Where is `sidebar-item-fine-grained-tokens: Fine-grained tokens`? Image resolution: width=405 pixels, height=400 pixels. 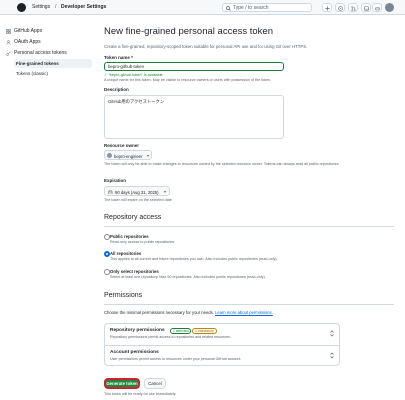 sidebar-item-fine-grained-tokens: Fine-grained tokens is located at coordinates (53, 63).